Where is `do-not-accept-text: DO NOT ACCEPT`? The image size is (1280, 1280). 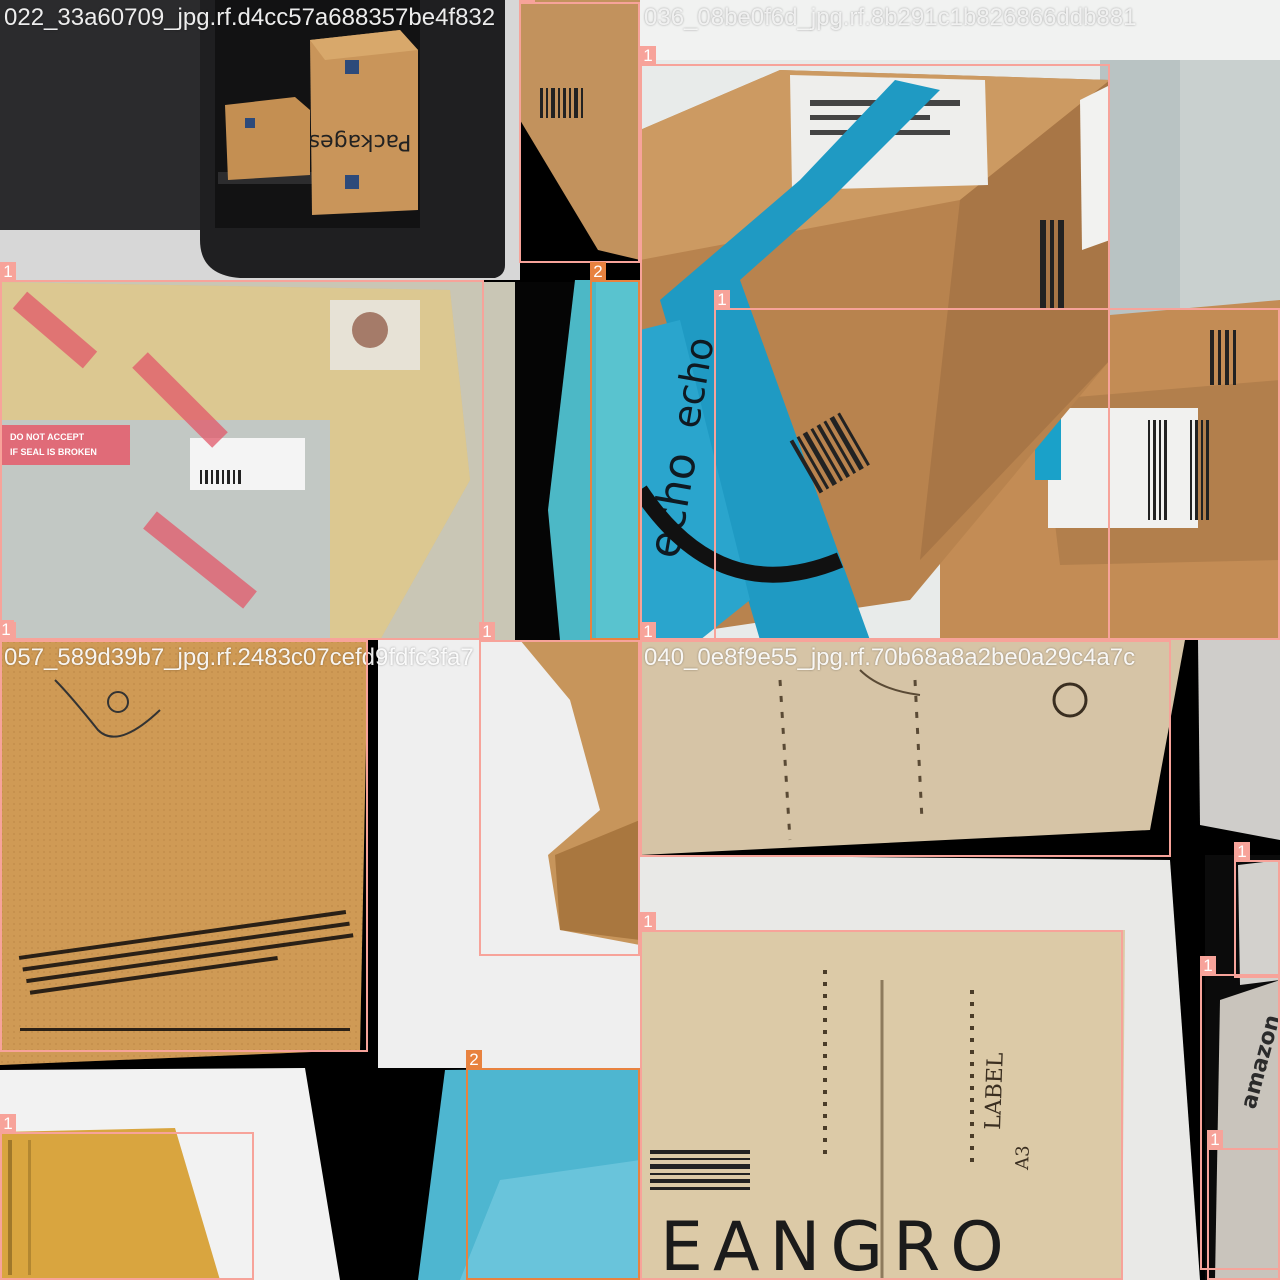 do-not-accept-text: DO NOT ACCEPT is located at coordinates (47, 437).